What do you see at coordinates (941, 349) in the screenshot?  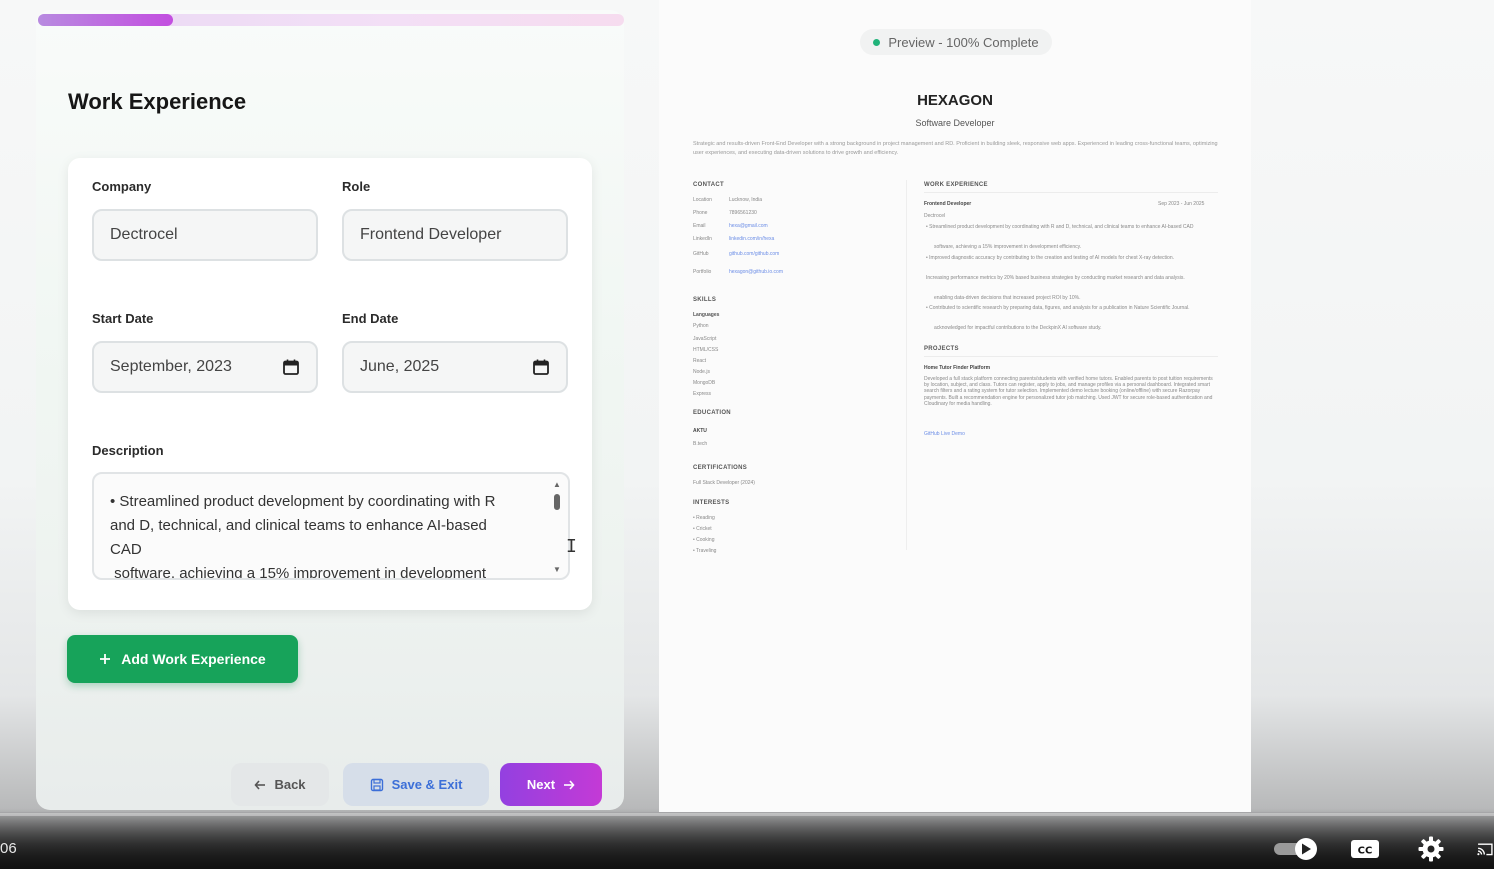 I see `projects-heading: PROJECTS` at bounding box center [941, 349].